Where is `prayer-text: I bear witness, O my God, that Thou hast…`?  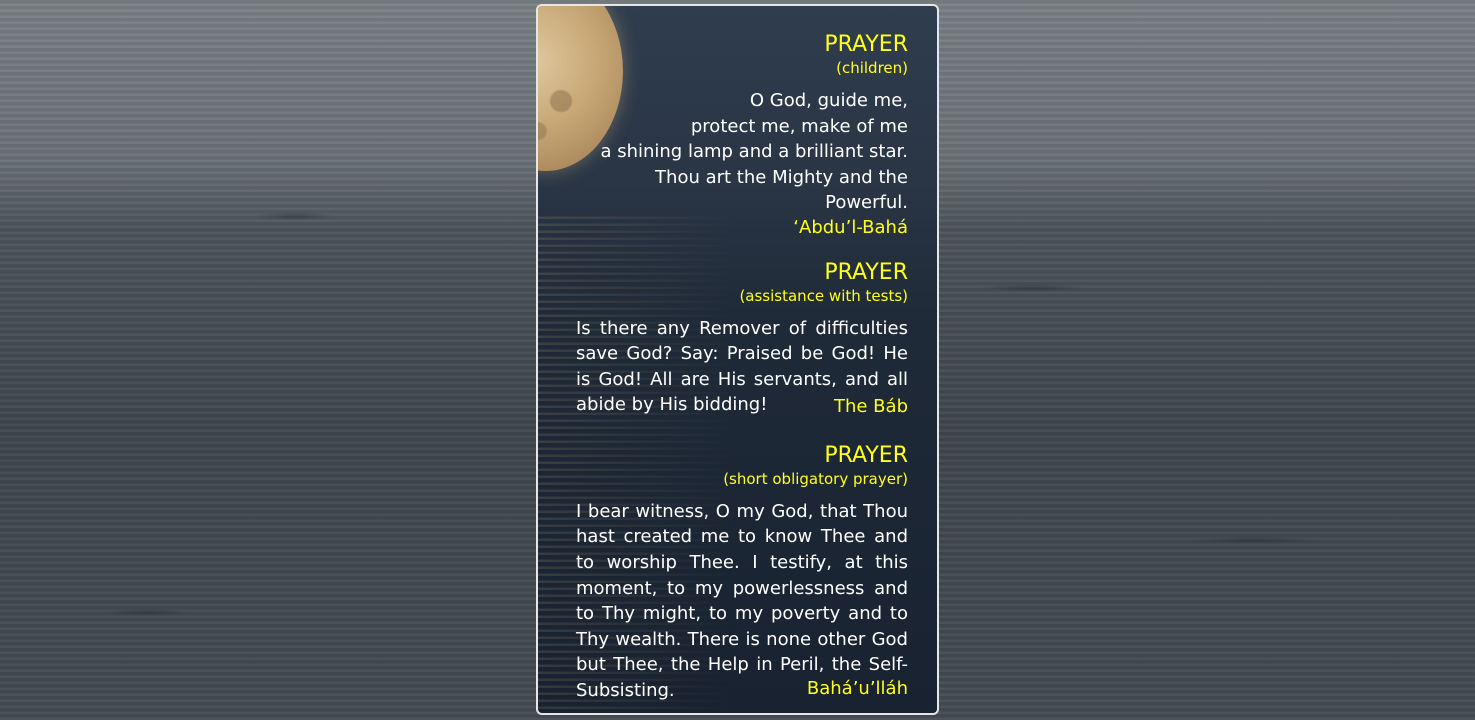
prayer-text: I bear witness, O my God, that Thou hast… is located at coordinates (742, 601).